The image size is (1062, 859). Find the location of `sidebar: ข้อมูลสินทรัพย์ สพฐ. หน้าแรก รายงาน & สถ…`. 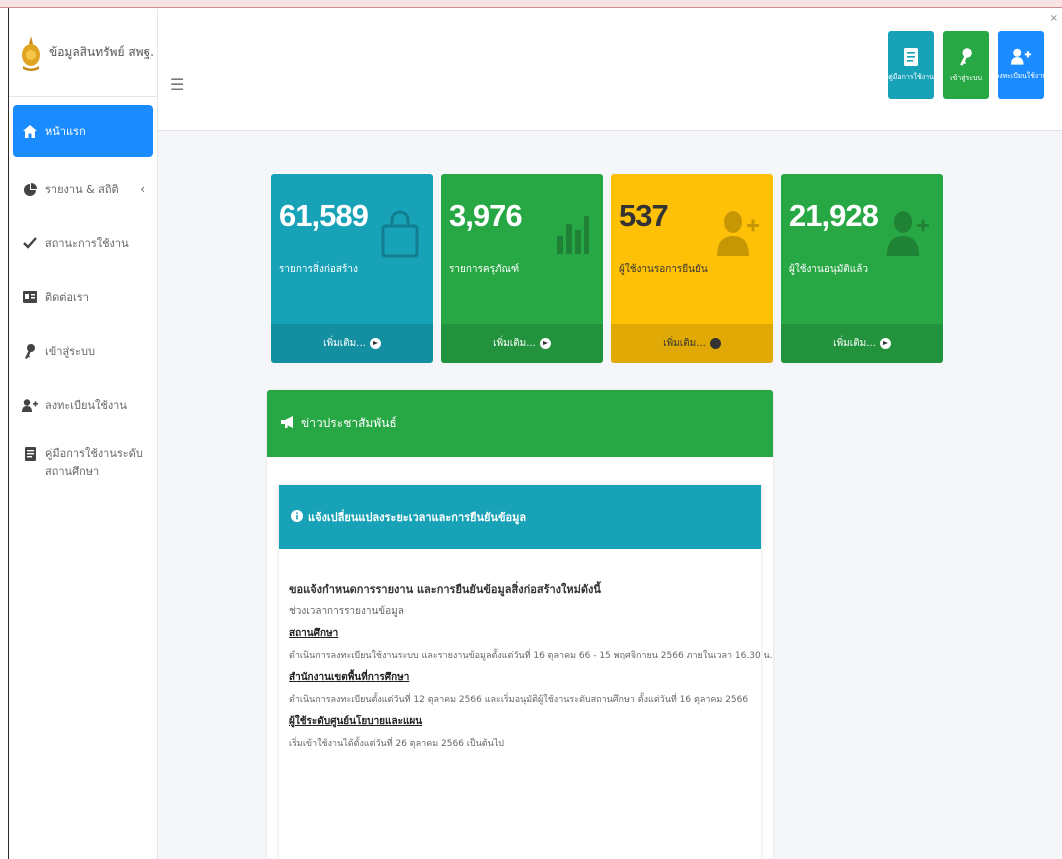

sidebar: ข้อมูลสินทรัพย์ สพฐ. หน้าแรก รายงาน & สถ… is located at coordinates (83, 434).